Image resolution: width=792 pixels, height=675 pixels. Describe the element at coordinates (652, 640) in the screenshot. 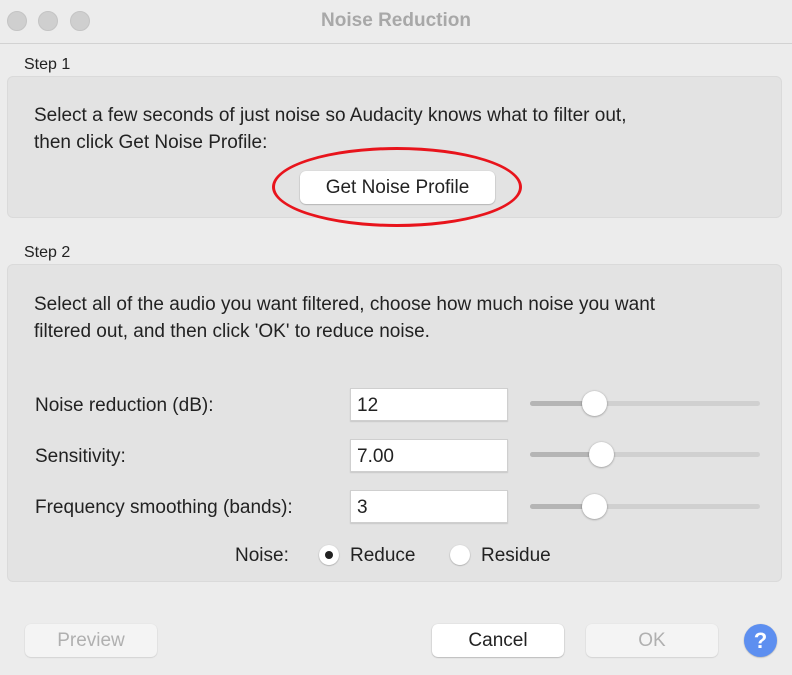

I see `ok-button: OK` at that location.